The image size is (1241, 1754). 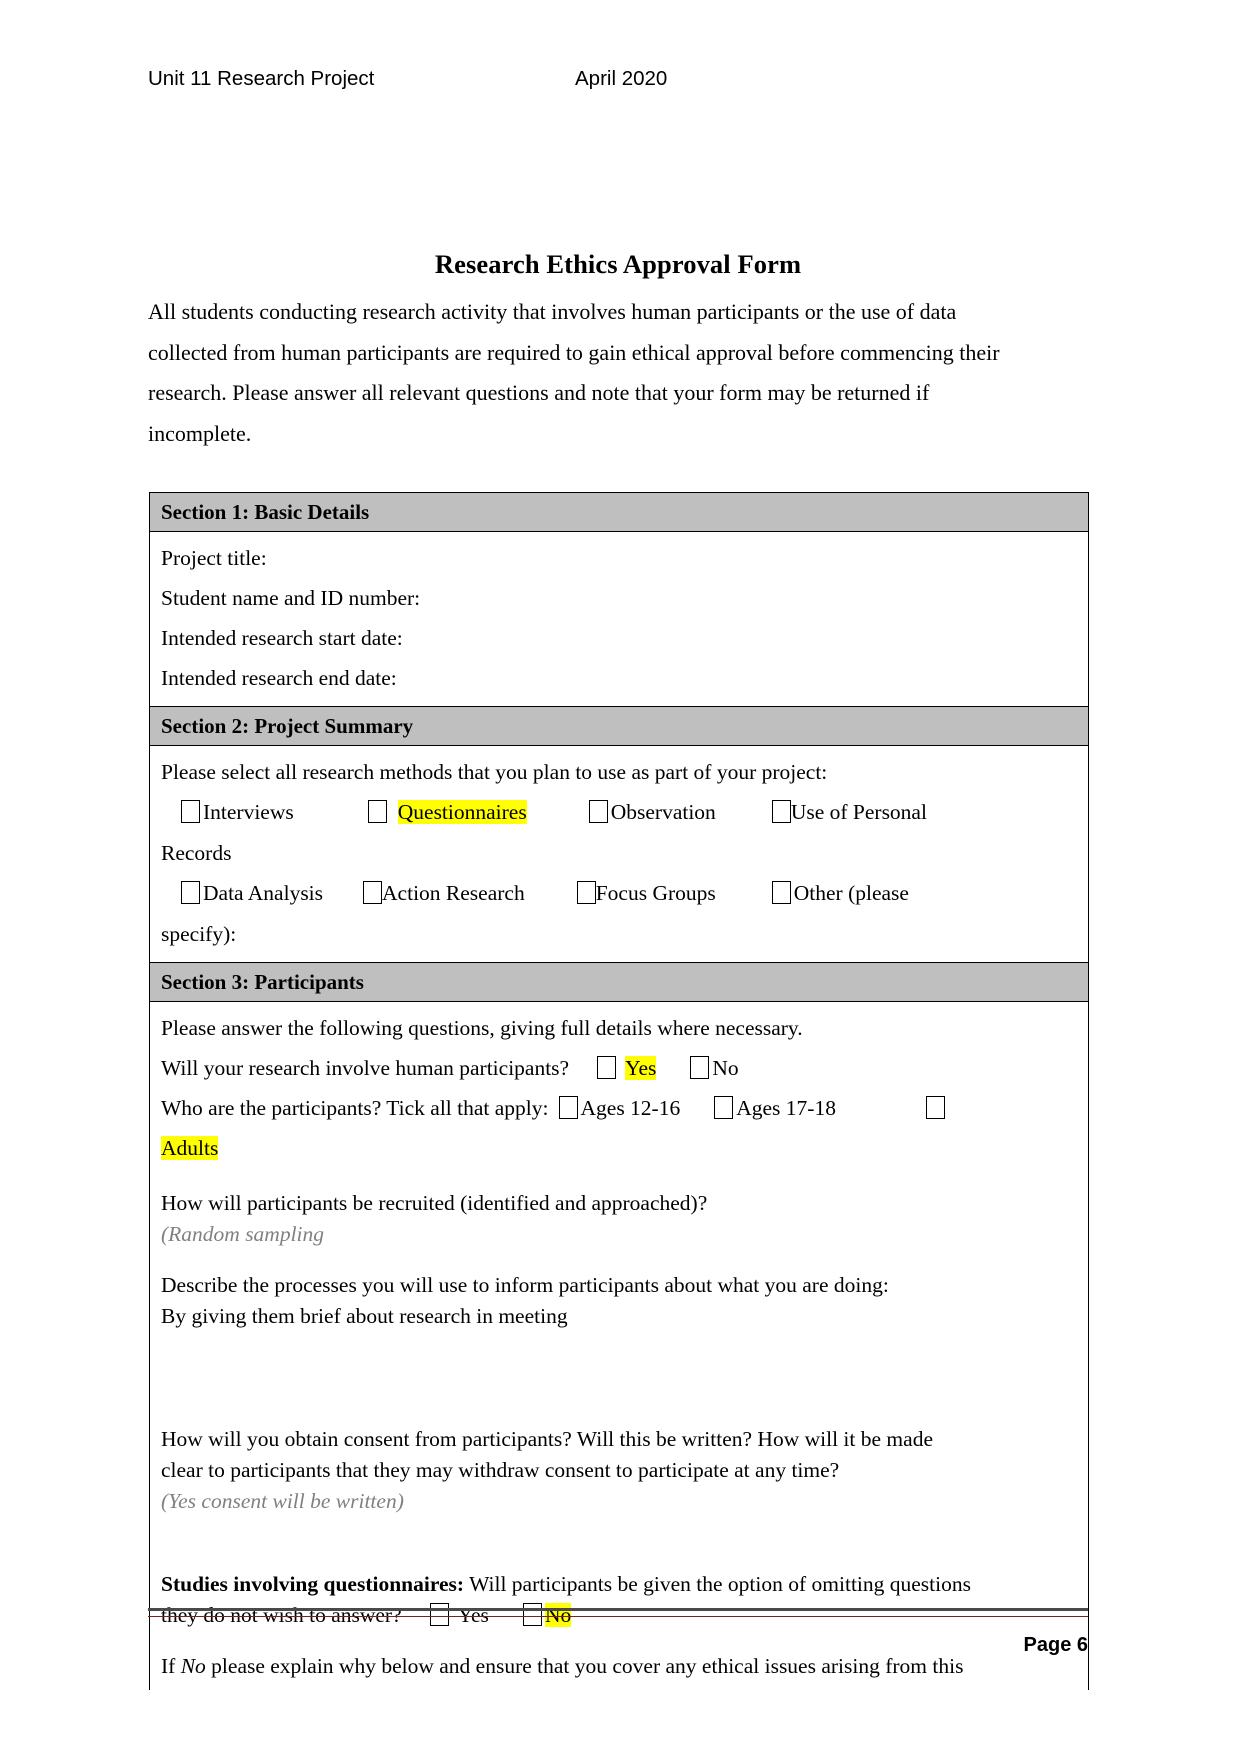 What do you see at coordinates (618, 558) in the screenshot?
I see `field-project-title: Project title:` at bounding box center [618, 558].